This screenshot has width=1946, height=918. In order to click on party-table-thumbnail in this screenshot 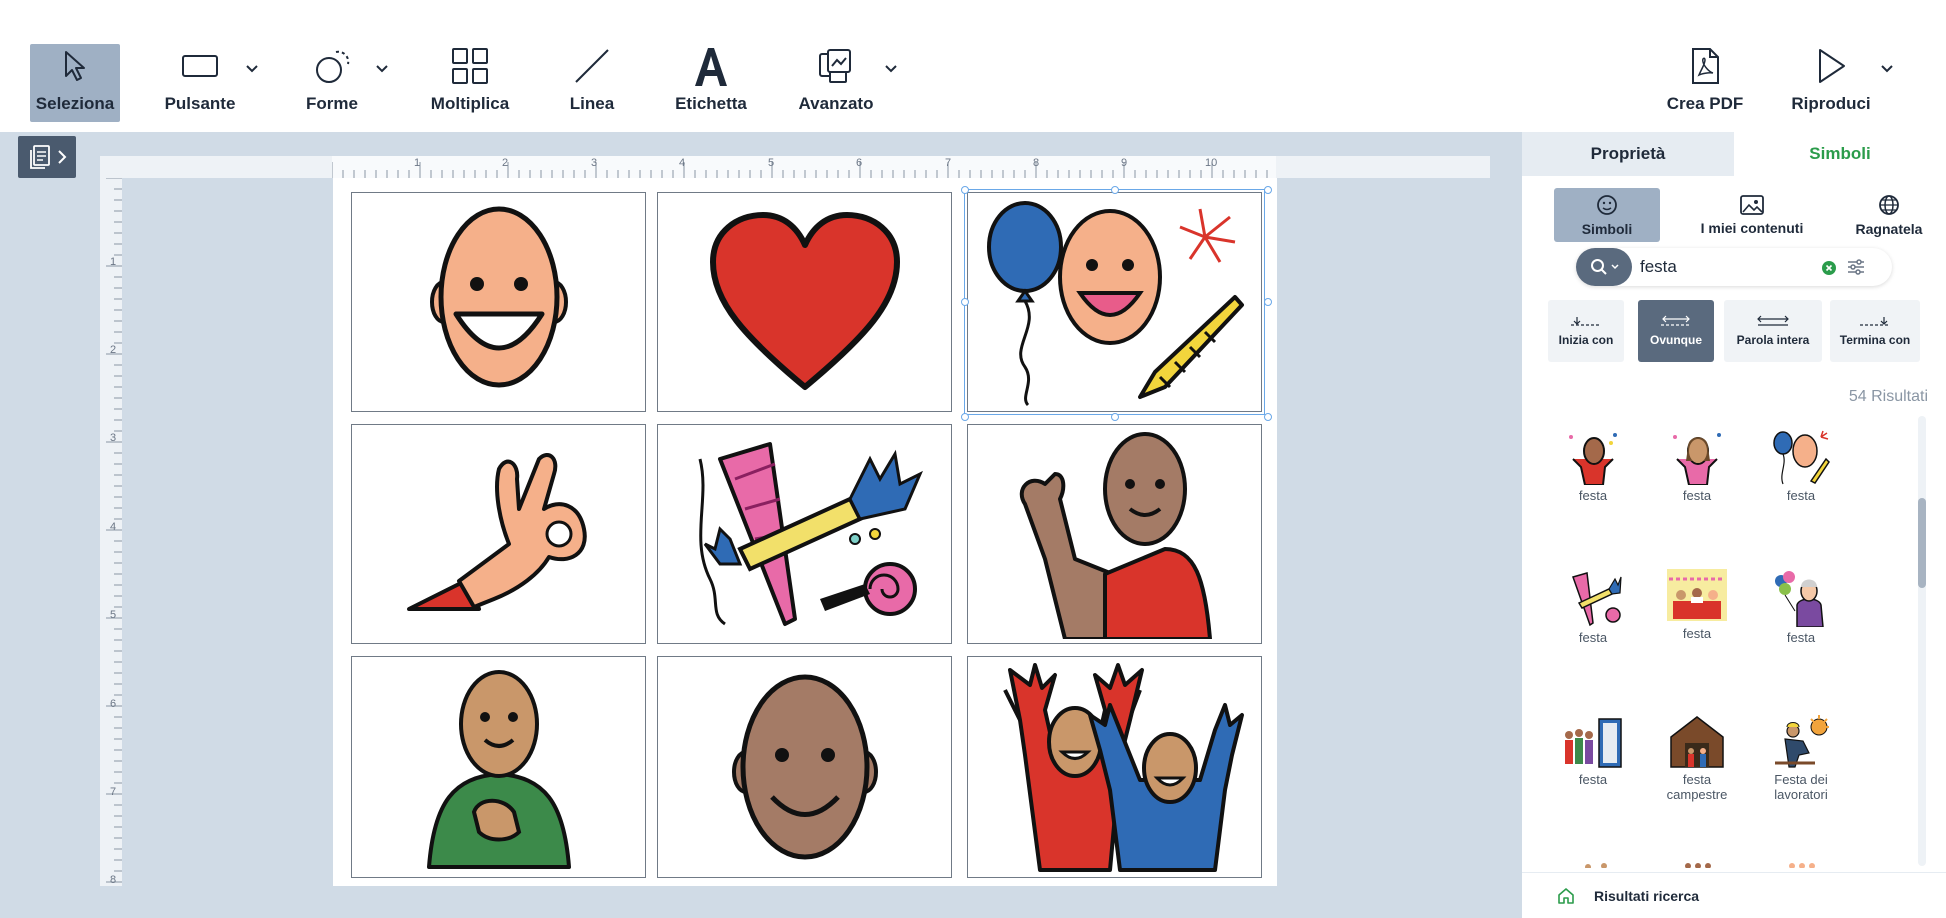, I will do `click(1697, 595)`.